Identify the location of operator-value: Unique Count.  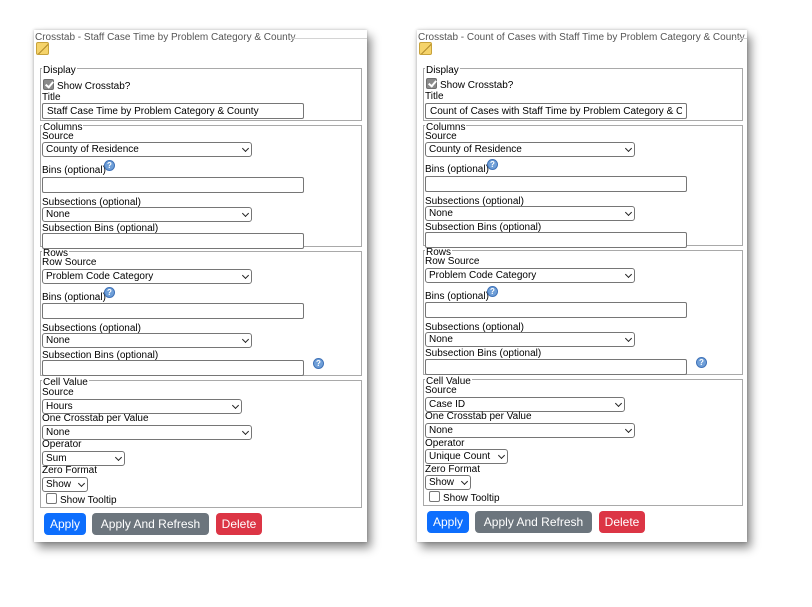
(460, 456).